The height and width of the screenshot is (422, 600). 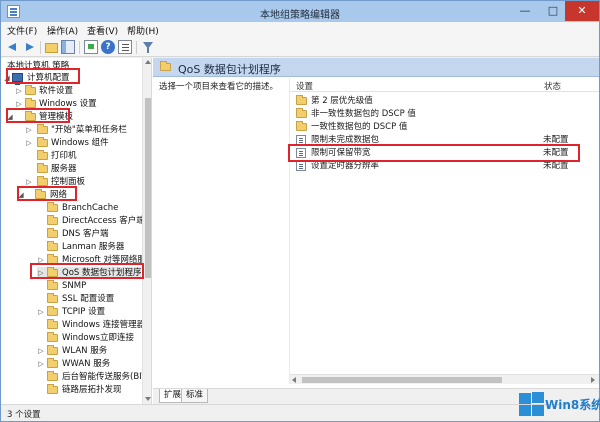 What do you see at coordinates (552, 86) in the screenshot?
I see `column-header-state: 状态` at bounding box center [552, 86].